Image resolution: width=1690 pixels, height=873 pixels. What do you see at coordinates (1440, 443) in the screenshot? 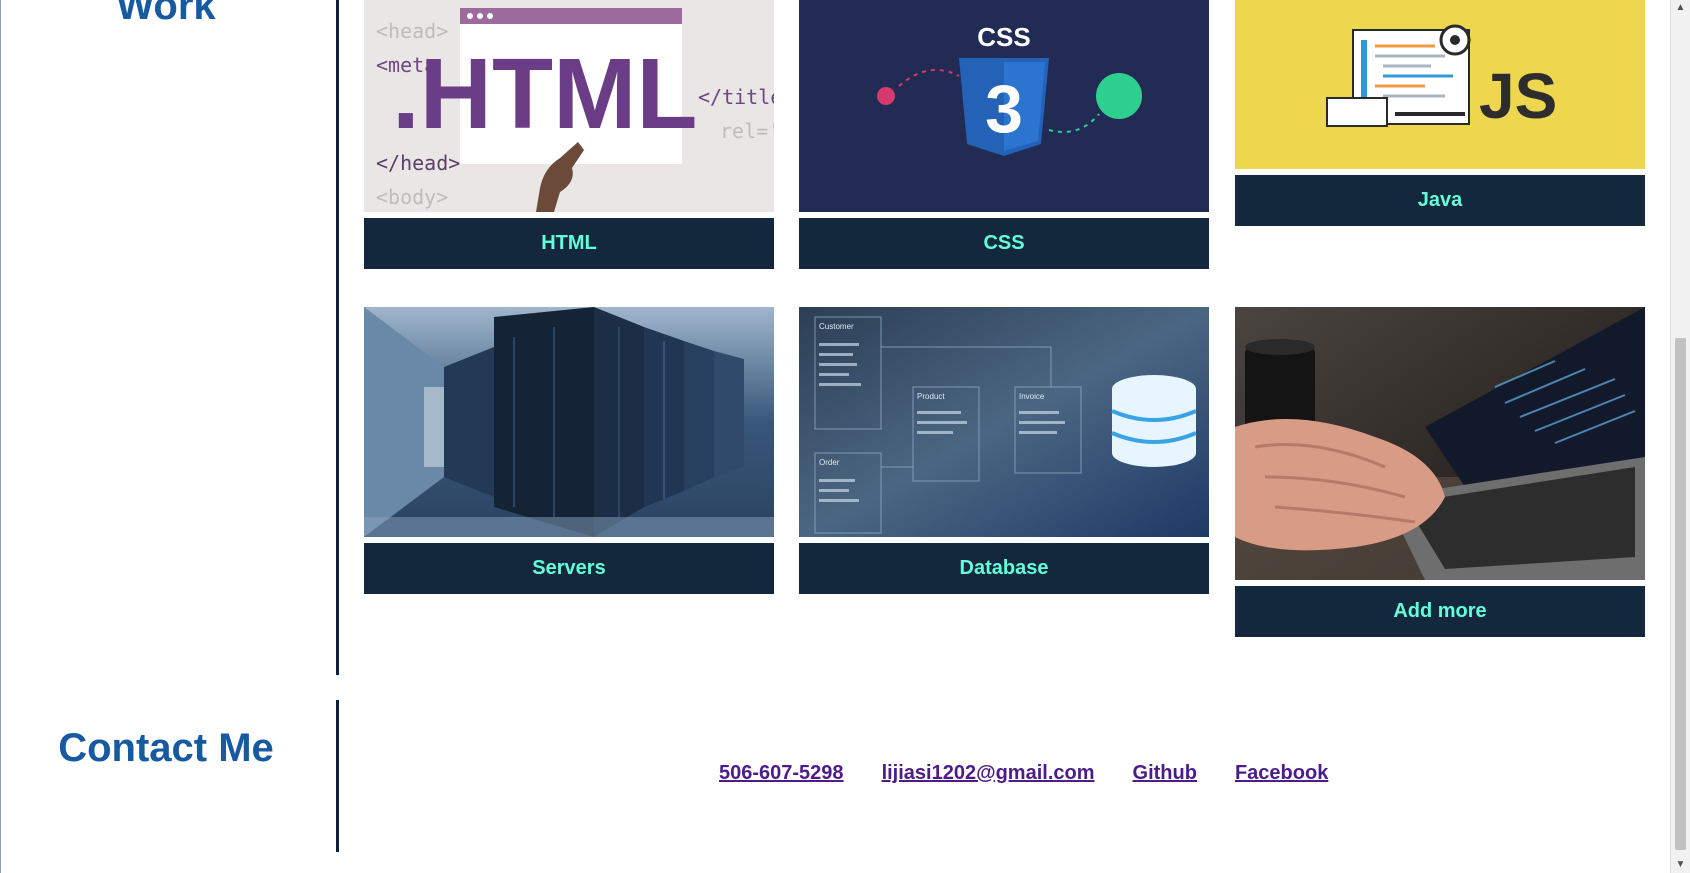
I see `laptop-typing-image` at bounding box center [1440, 443].